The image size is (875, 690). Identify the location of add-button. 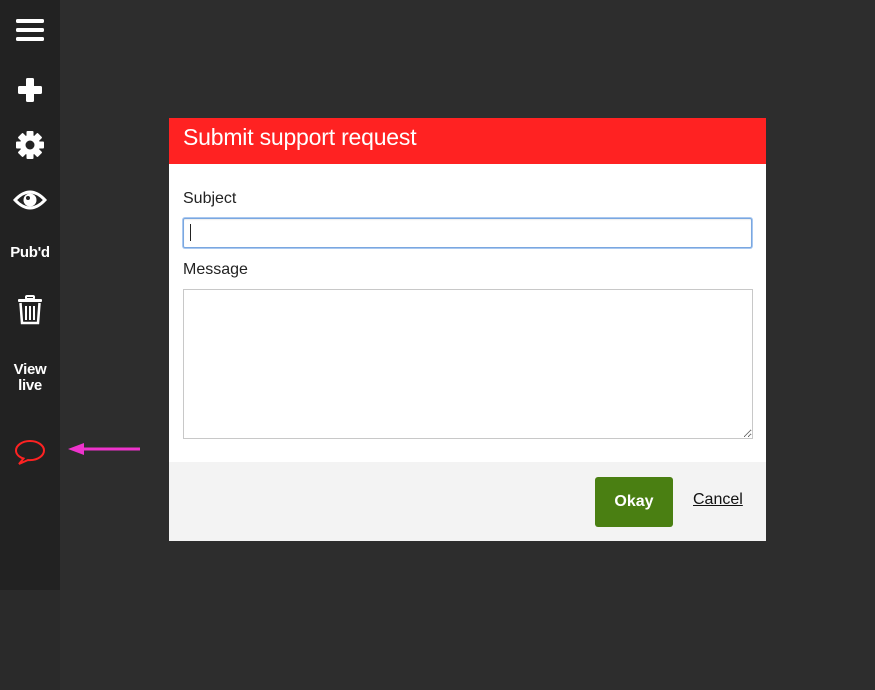
(30, 90).